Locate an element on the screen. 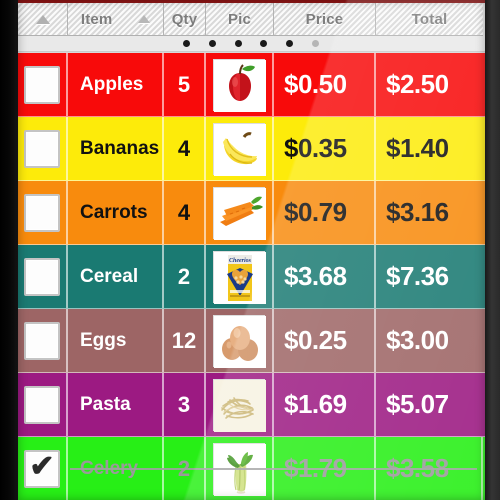 The height and width of the screenshot is (500, 500). table-row: Bananas 4 $0.35 $1.40 is located at coordinates (251, 149).